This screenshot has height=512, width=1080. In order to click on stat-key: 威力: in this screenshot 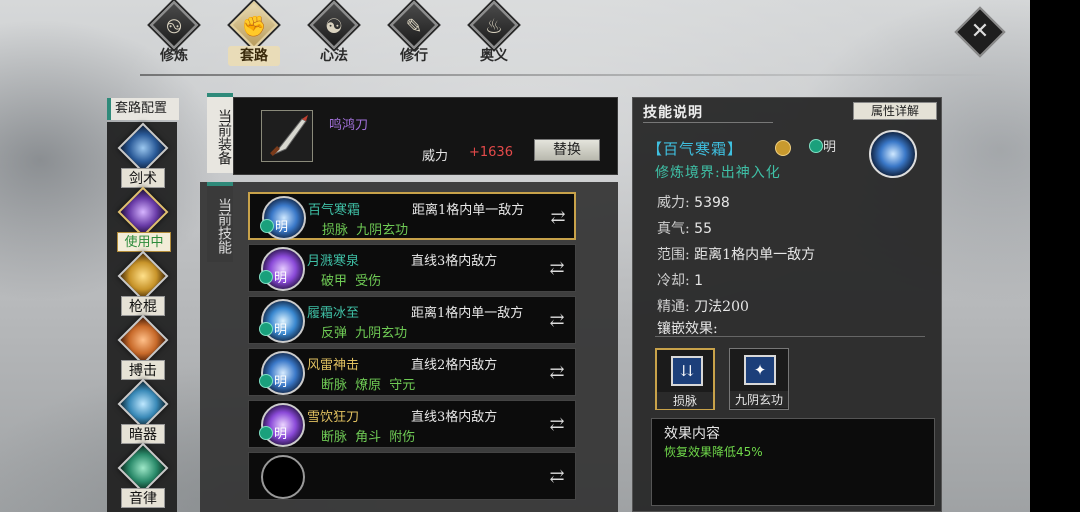, I will do `click(673, 203)`.